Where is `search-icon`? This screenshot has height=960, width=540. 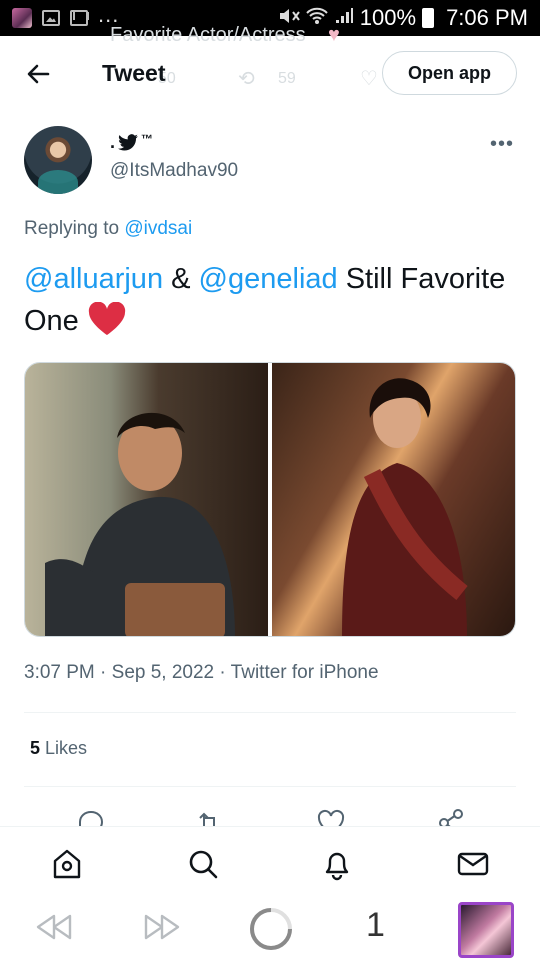
search-icon is located at coordinates (203, 864).